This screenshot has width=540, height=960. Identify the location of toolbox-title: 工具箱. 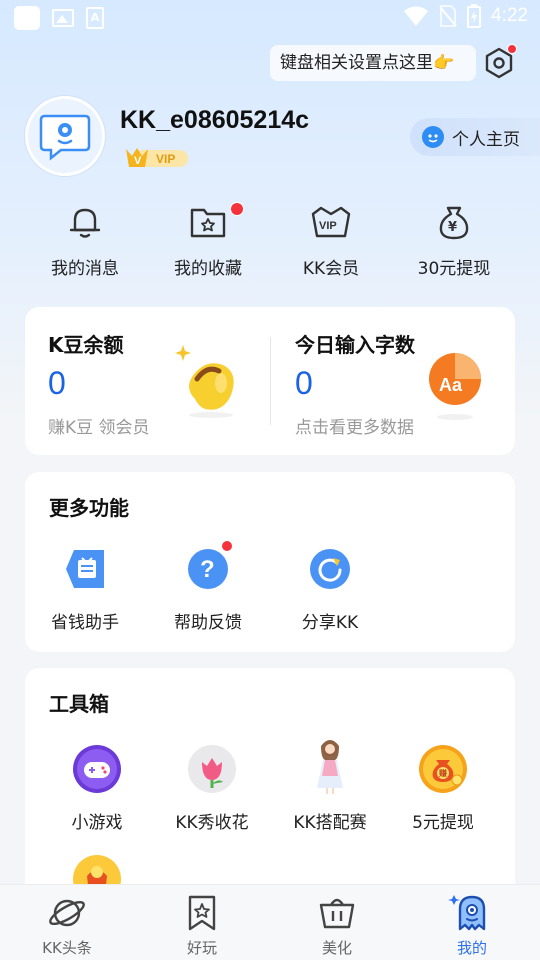
(79, 704).